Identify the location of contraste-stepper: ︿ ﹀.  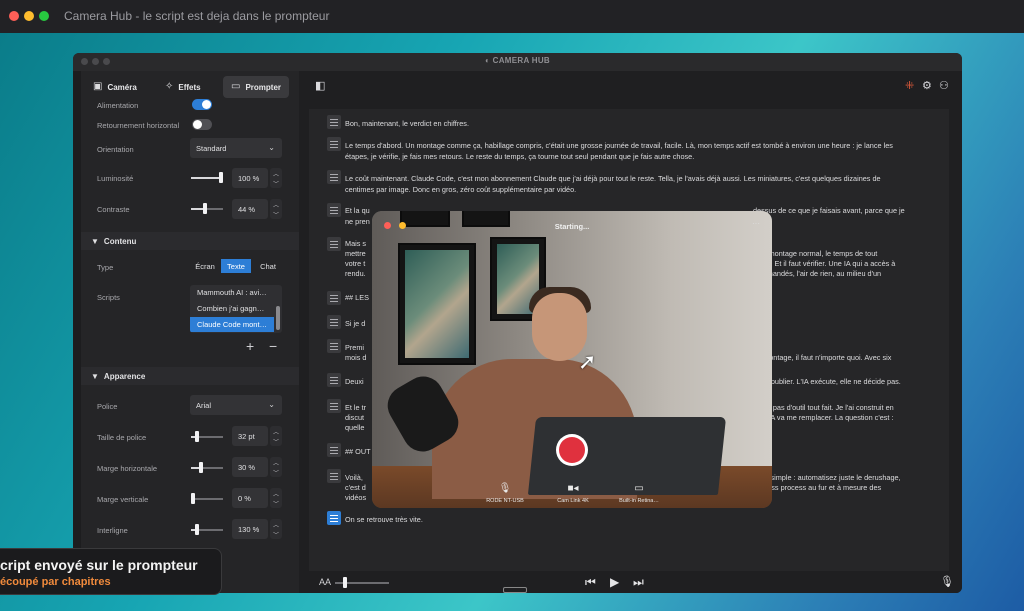
(276, 209).